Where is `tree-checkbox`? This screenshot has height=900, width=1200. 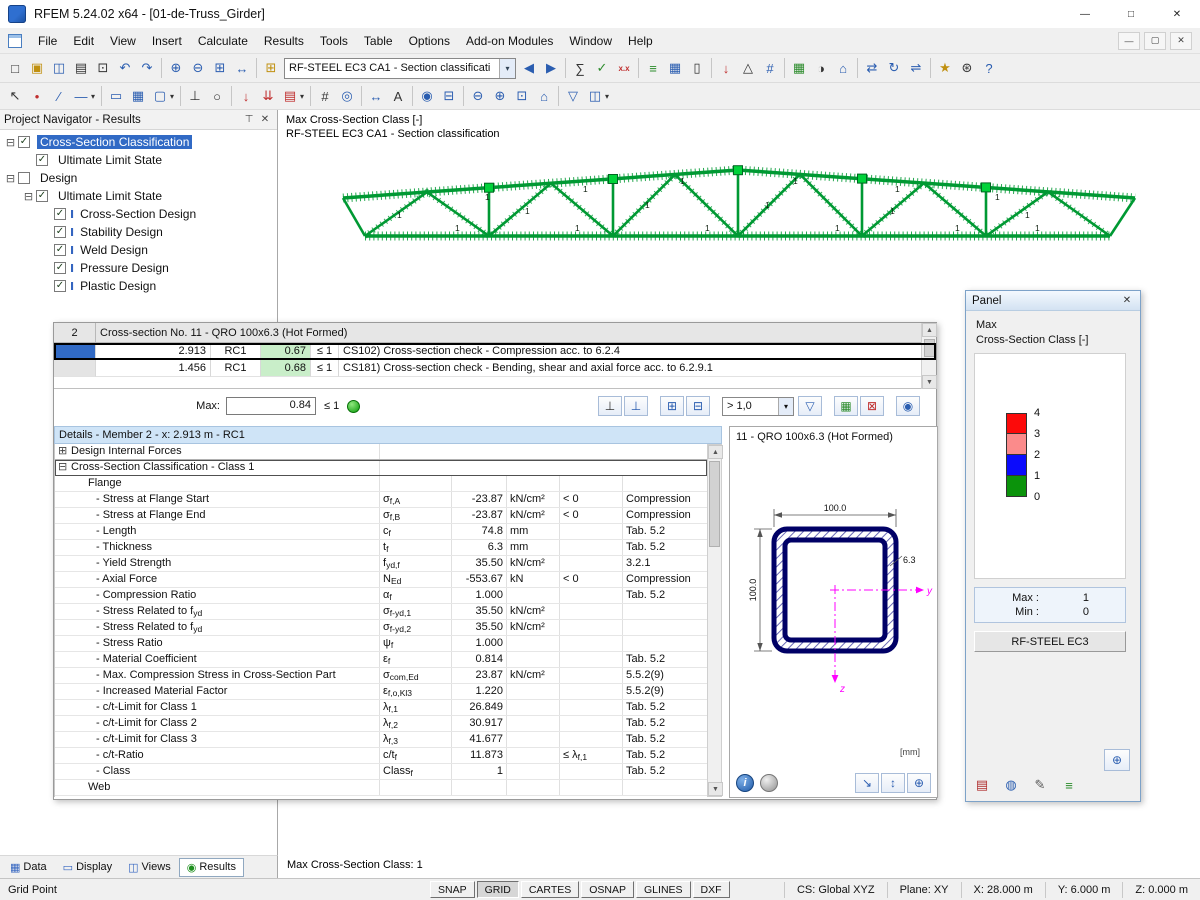 tree-checkbox is located at coordinates (24, 178).